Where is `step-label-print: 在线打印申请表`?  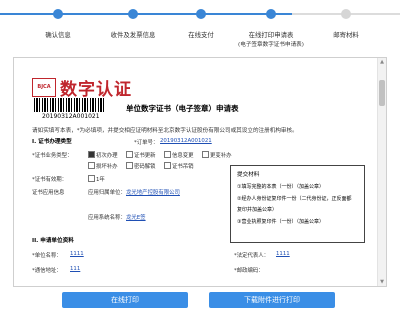
step-label-print: 在线打印申请表 is located at coordinates (271, 35).